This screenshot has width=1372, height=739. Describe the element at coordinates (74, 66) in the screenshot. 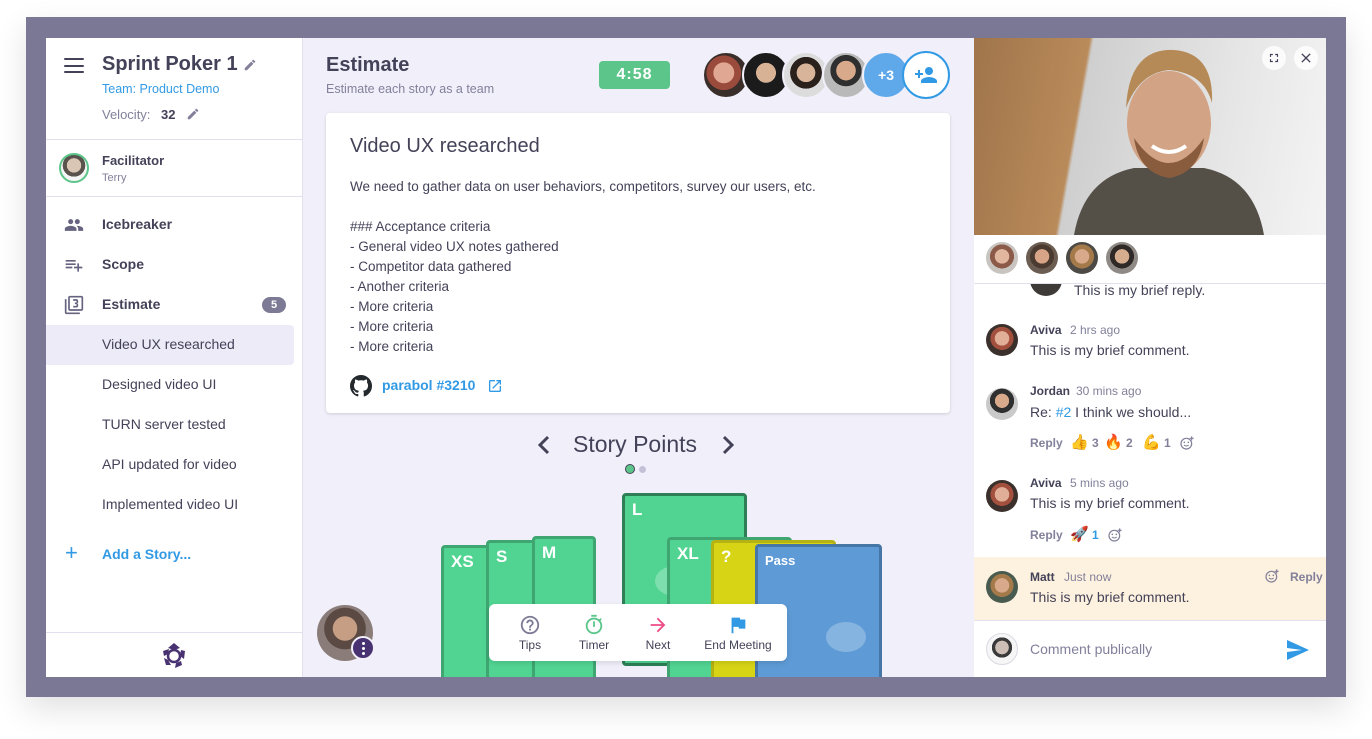

I see `menu-icon` at that location.